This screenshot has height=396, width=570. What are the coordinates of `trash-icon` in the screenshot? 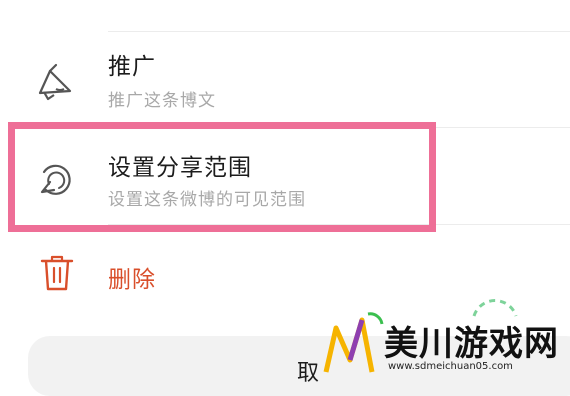 It's located at (57, 273).